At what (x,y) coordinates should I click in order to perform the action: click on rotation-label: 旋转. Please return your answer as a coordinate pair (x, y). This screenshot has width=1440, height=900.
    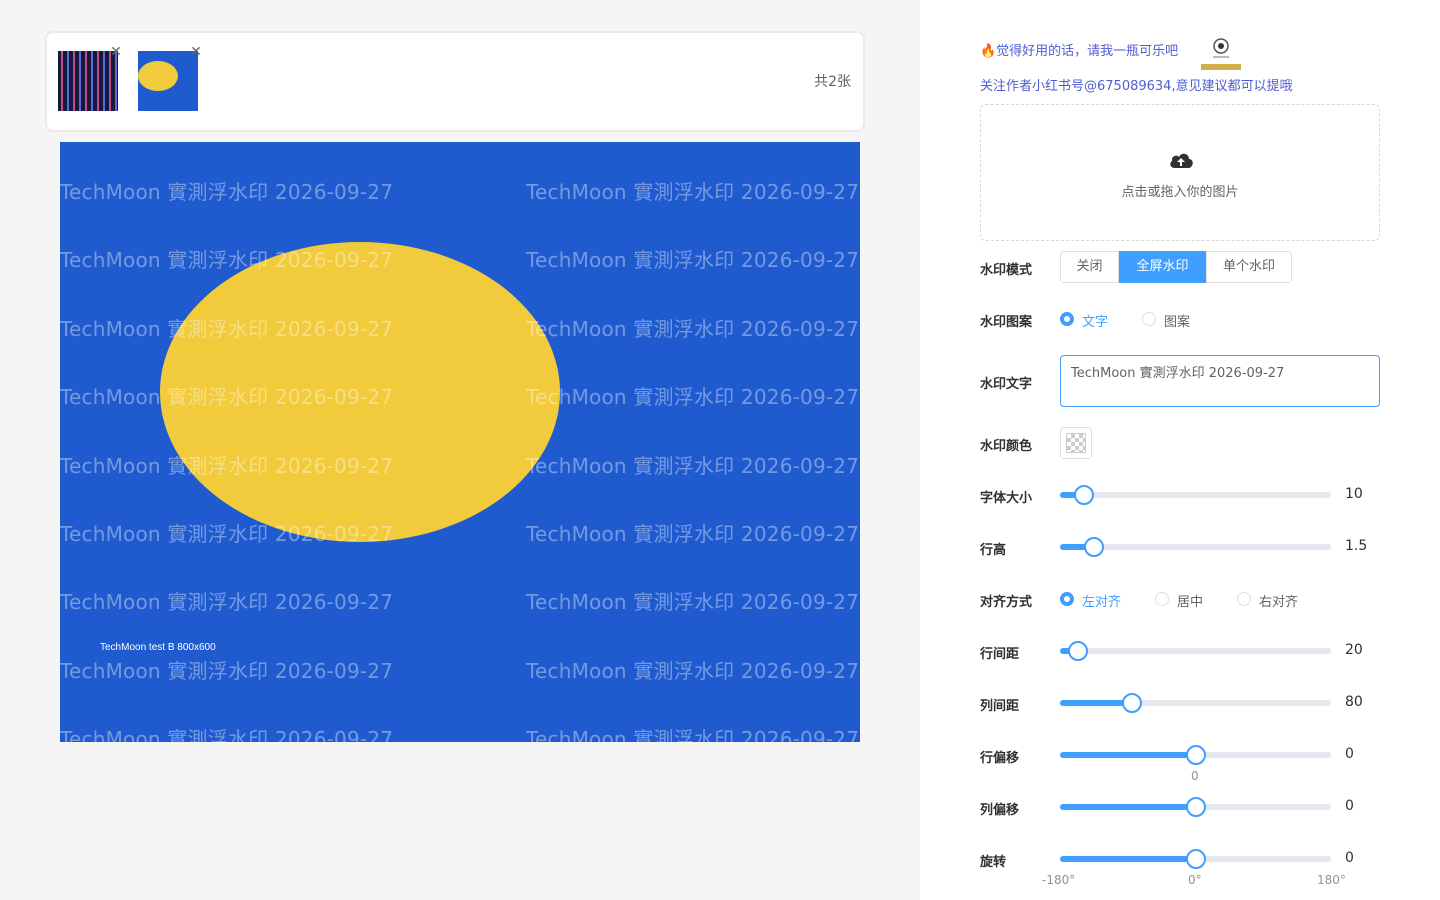
    Looking at the image, I should click on (993, 862).